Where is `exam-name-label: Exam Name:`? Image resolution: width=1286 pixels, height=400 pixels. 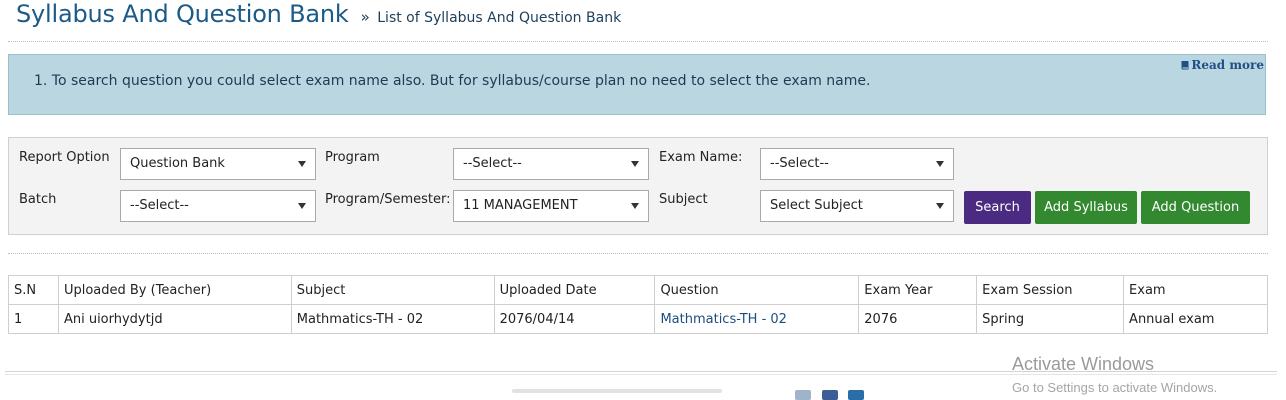 exam-name-label: Exam Name: is located at coordinates (701, 157).